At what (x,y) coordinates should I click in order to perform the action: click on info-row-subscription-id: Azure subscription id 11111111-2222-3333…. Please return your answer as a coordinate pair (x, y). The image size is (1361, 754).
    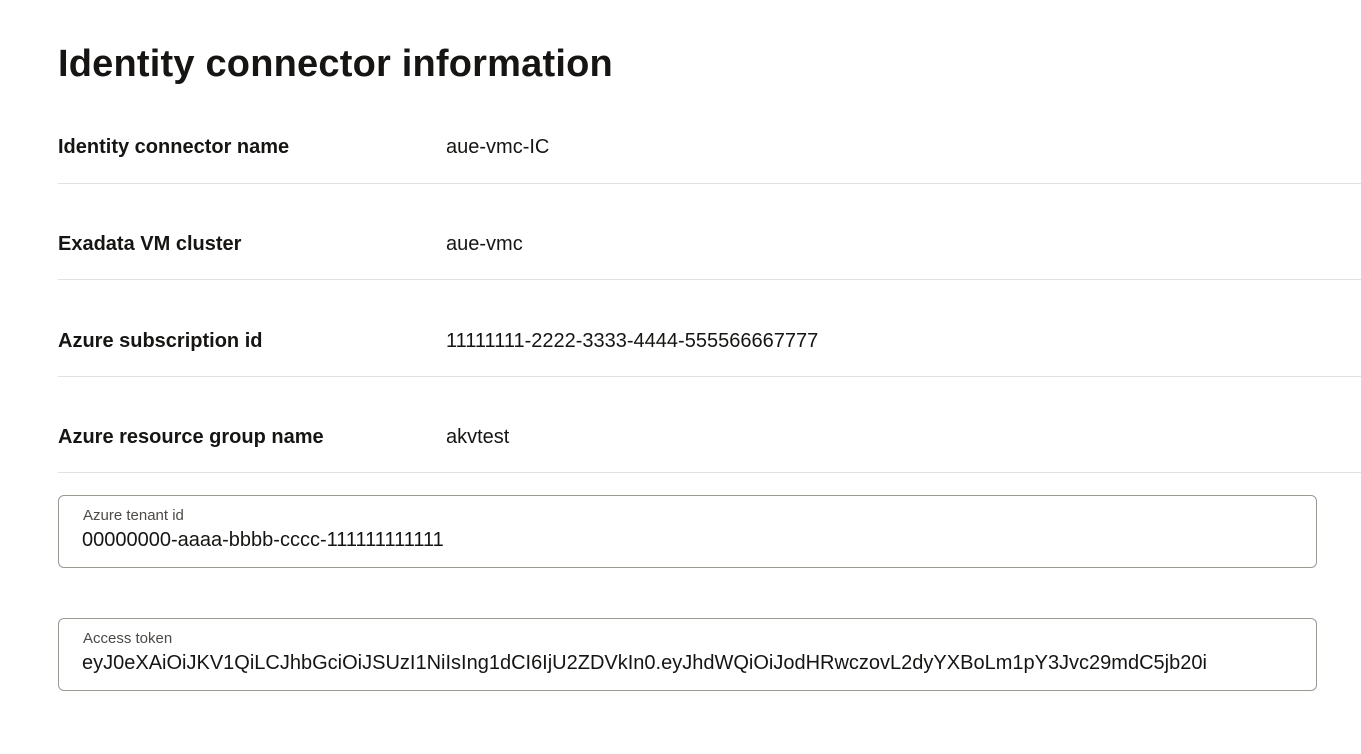
    Looking at the image, I should click on (709, 329).